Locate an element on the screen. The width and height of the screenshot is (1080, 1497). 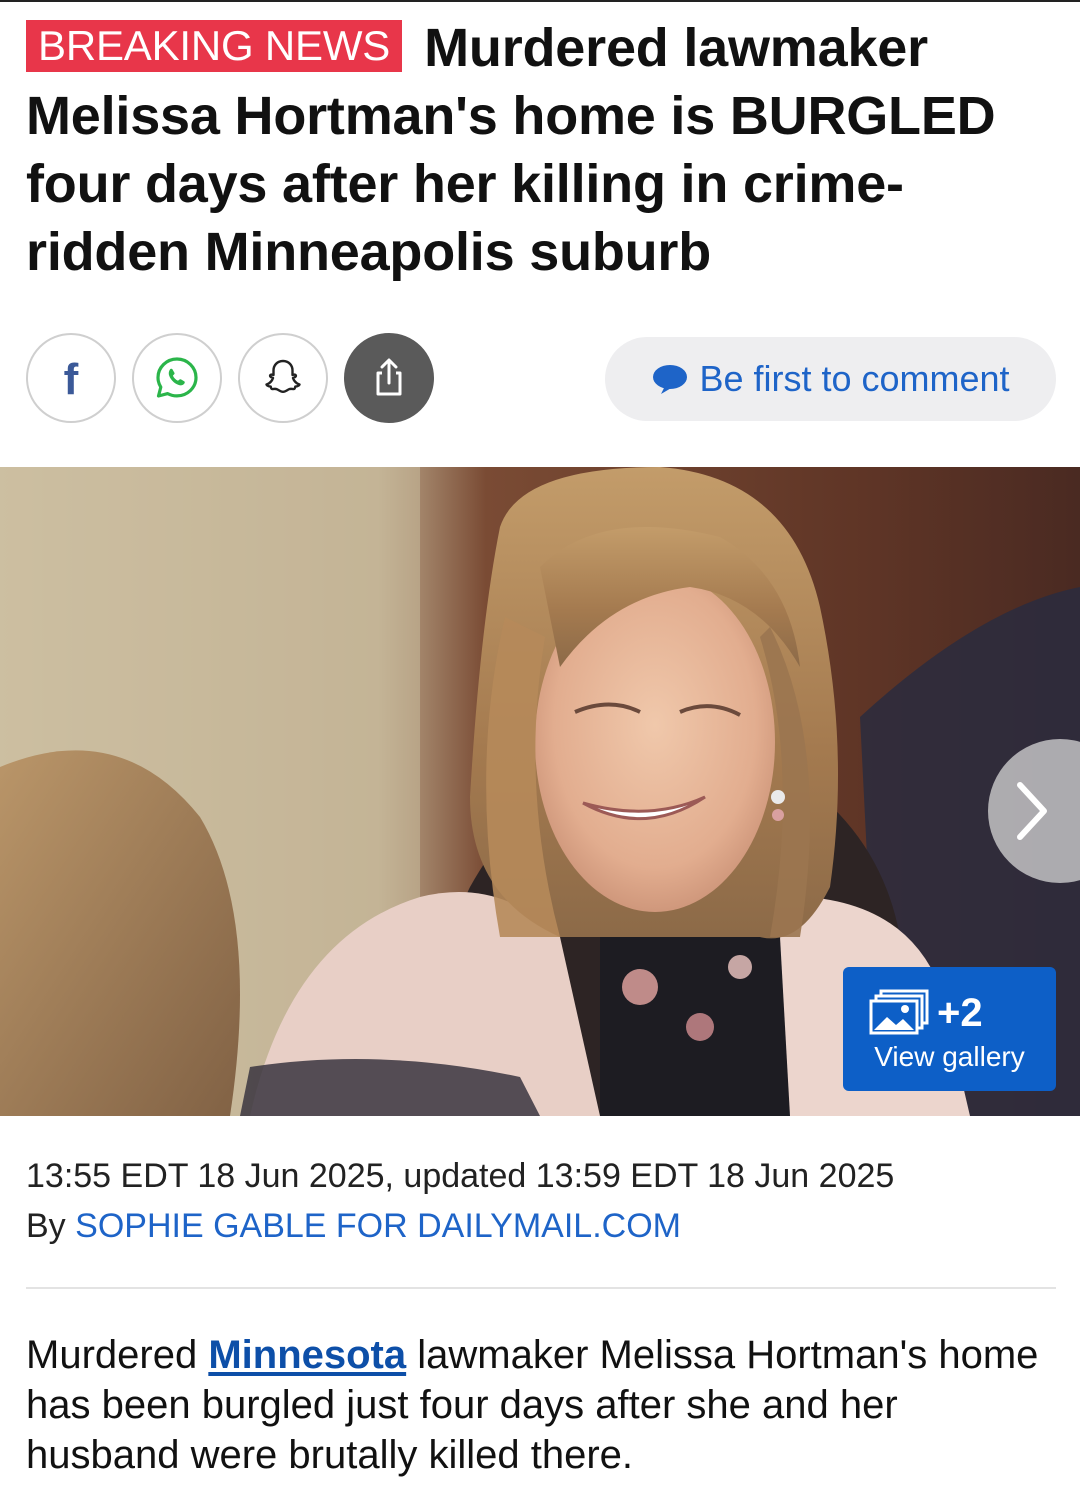
minnesota-topic-link: Minnesota is located at coordinates (307, 1355).